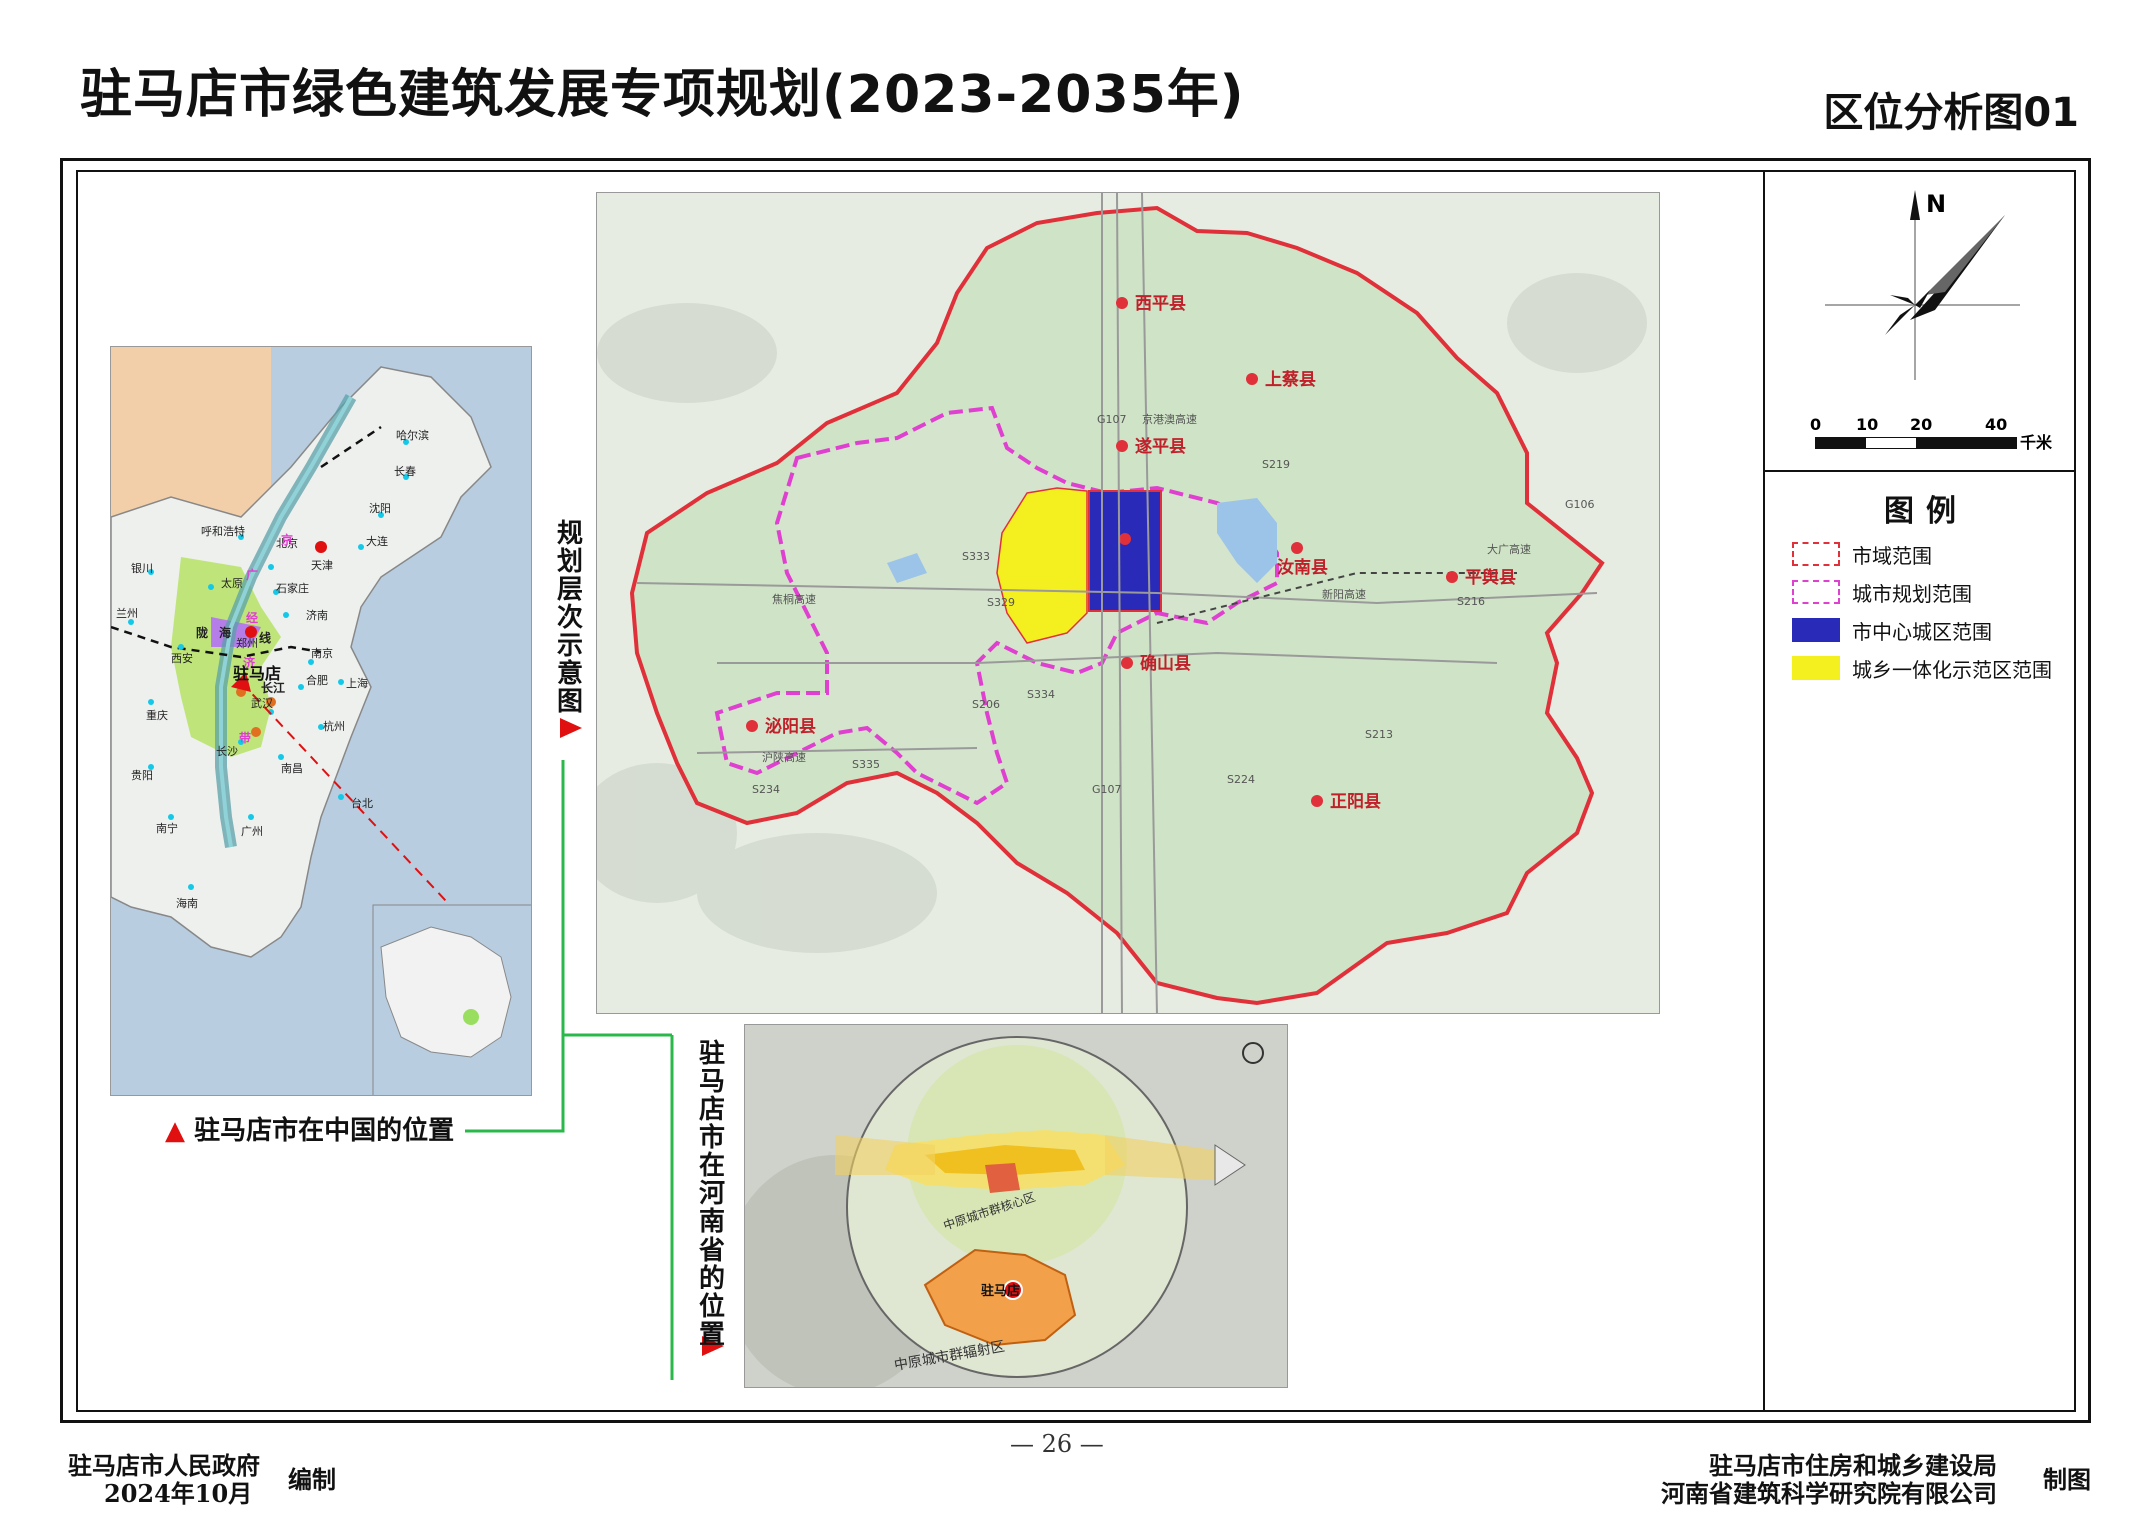 This screenshot has width=2149, height=1520. I want to click on scale-tick-label: 0, so click(1815, 424).